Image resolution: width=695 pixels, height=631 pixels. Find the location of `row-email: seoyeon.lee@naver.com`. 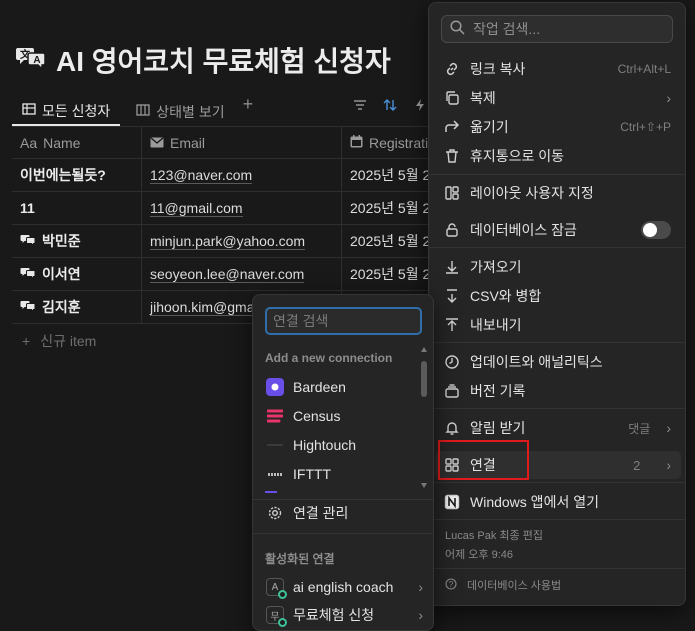

row-email: seoyeon.lee@naver.com is located at coordinates (227, 274).